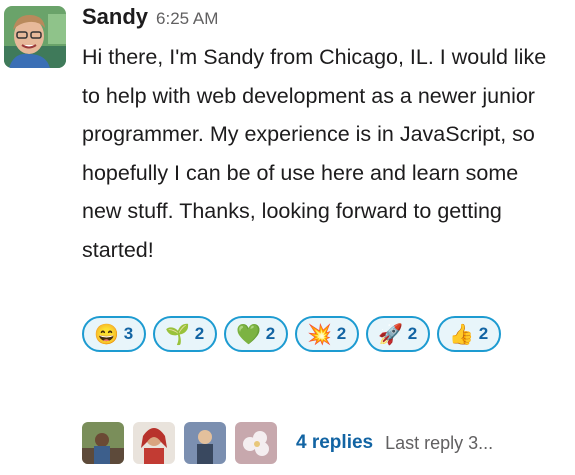 This screenshot has height=475, width=575. What do you see at coordinates (128, 333) in the screenshot?
I see `reaction-count: 3` at bounding box center [128, 333].